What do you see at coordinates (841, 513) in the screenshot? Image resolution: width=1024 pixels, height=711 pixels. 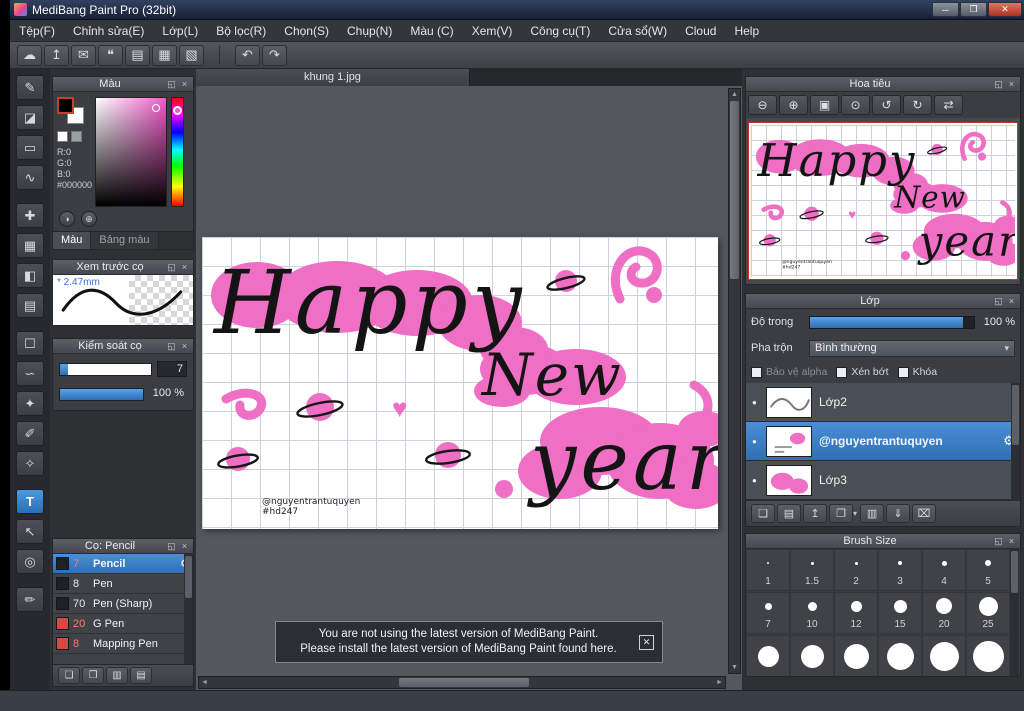 I see `layer-move-button: ❐` at bounding box center [841, 513].